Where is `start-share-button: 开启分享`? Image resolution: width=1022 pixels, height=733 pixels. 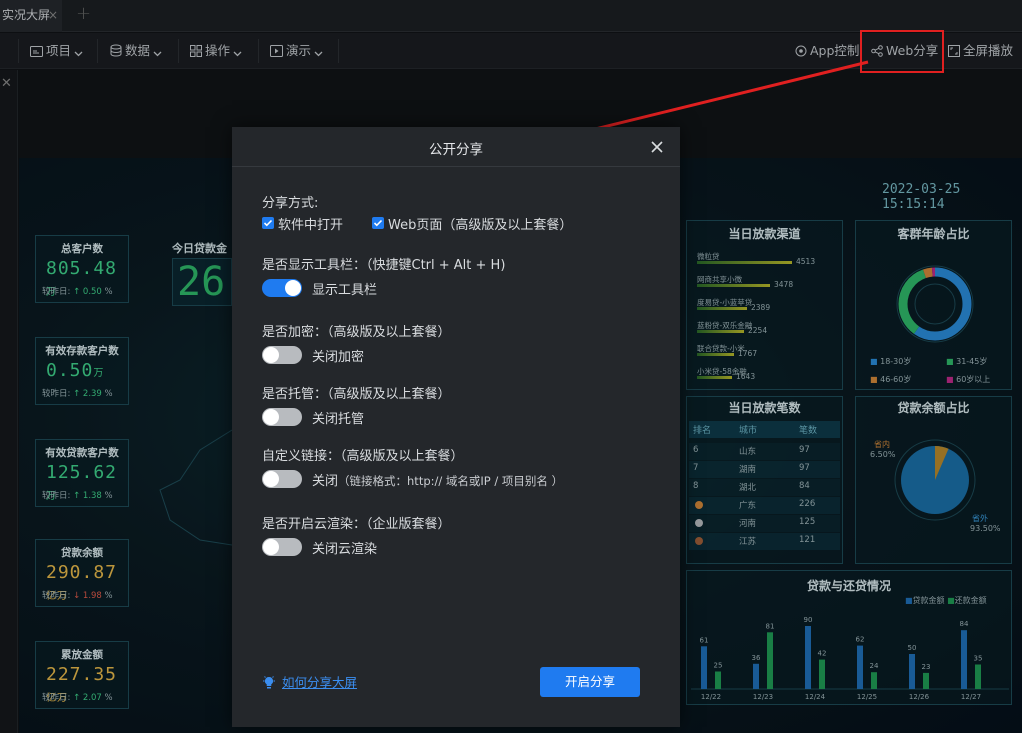
start-share-button: 开启分享 is located at coordinates (590, 682).